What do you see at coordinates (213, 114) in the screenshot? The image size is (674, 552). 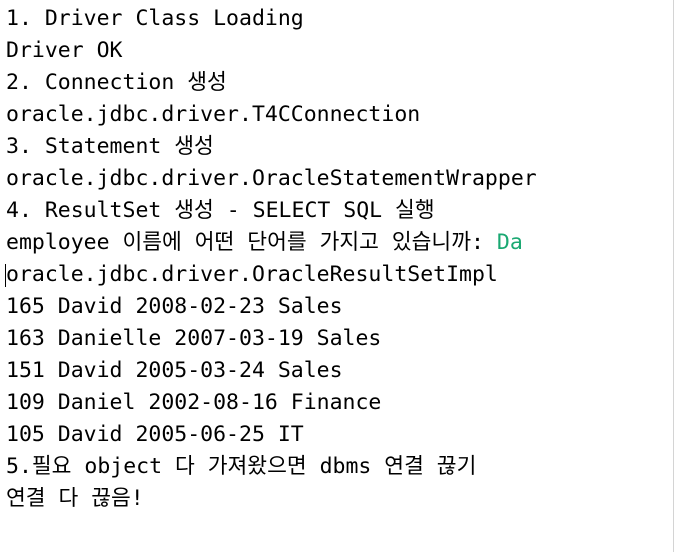 I see `console-line-connection-class: oracle.jdbc.driver.T4CConnection` at bounding box center [213, 114].